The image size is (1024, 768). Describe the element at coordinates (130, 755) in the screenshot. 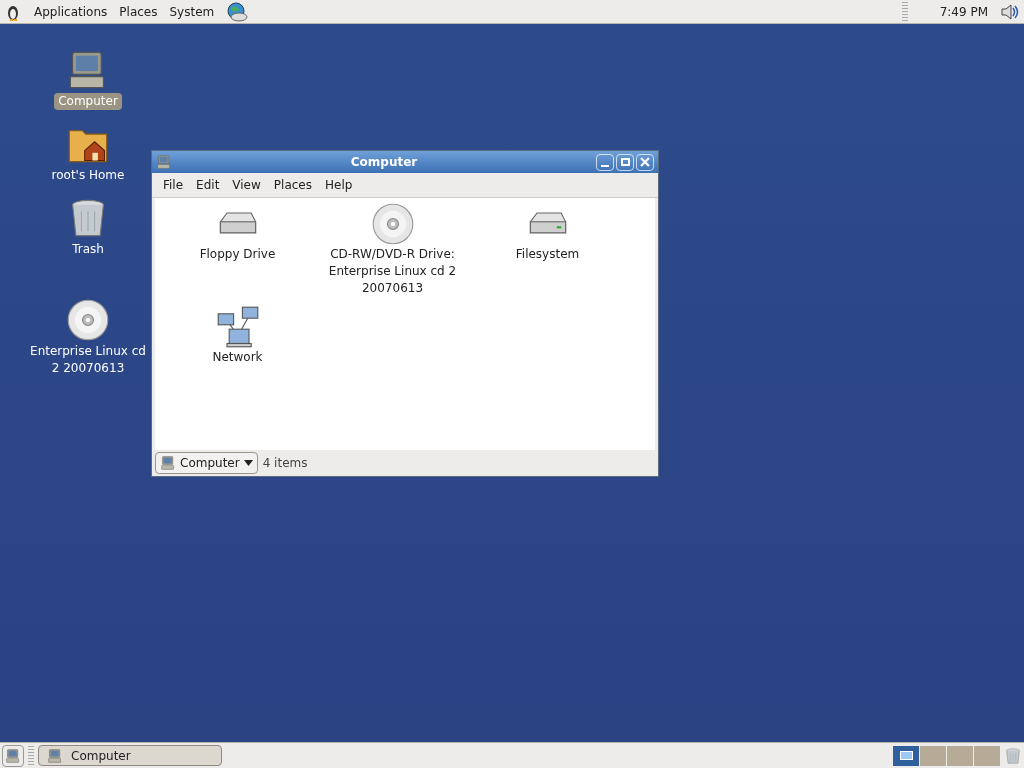

I see `taskbar-button: Computer` at that location.